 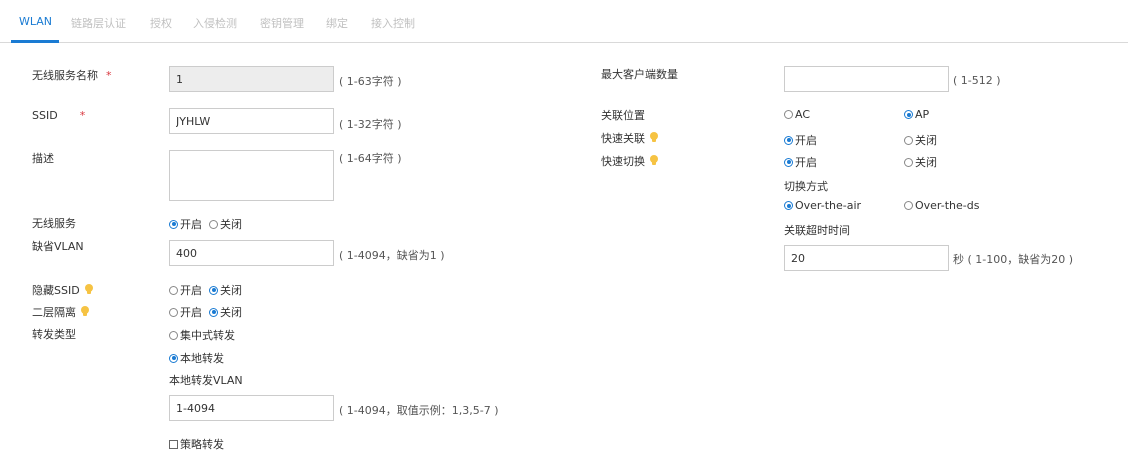 I want to click on wireless-service-on-radio: 开启, so click(x=185, y=224).